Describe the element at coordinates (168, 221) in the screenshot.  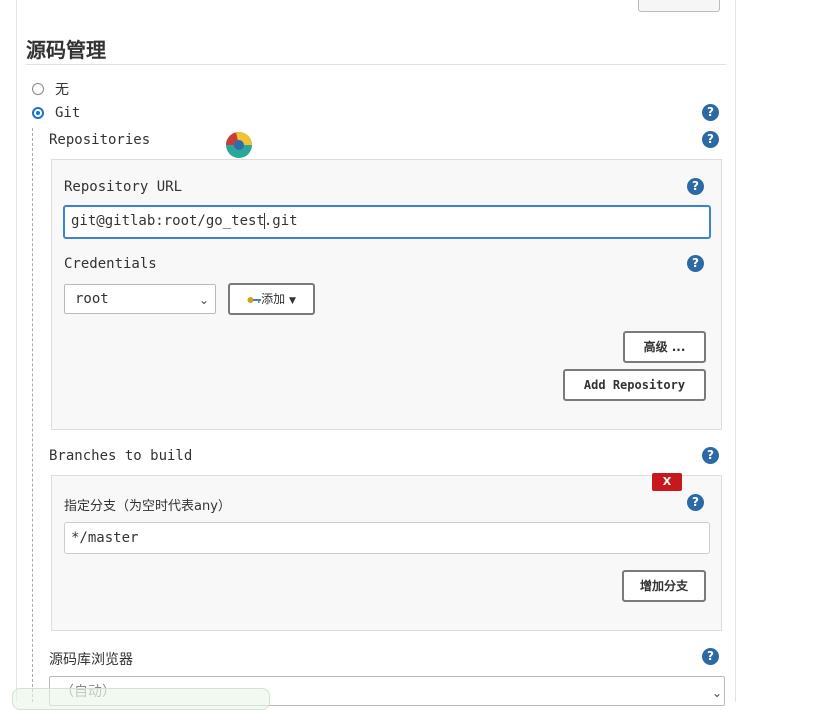
I see `repository-url-text: git@gitlab:root/go_test` at that location.